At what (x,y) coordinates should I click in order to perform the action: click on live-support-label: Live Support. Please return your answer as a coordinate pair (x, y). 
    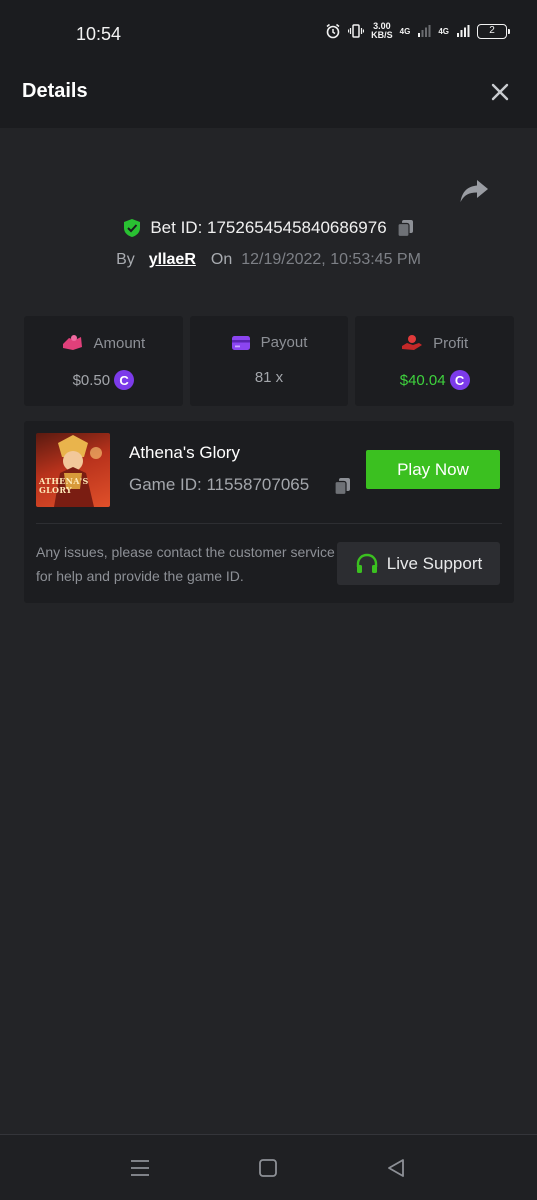
    Looking at the image, I should click on (434, 563).